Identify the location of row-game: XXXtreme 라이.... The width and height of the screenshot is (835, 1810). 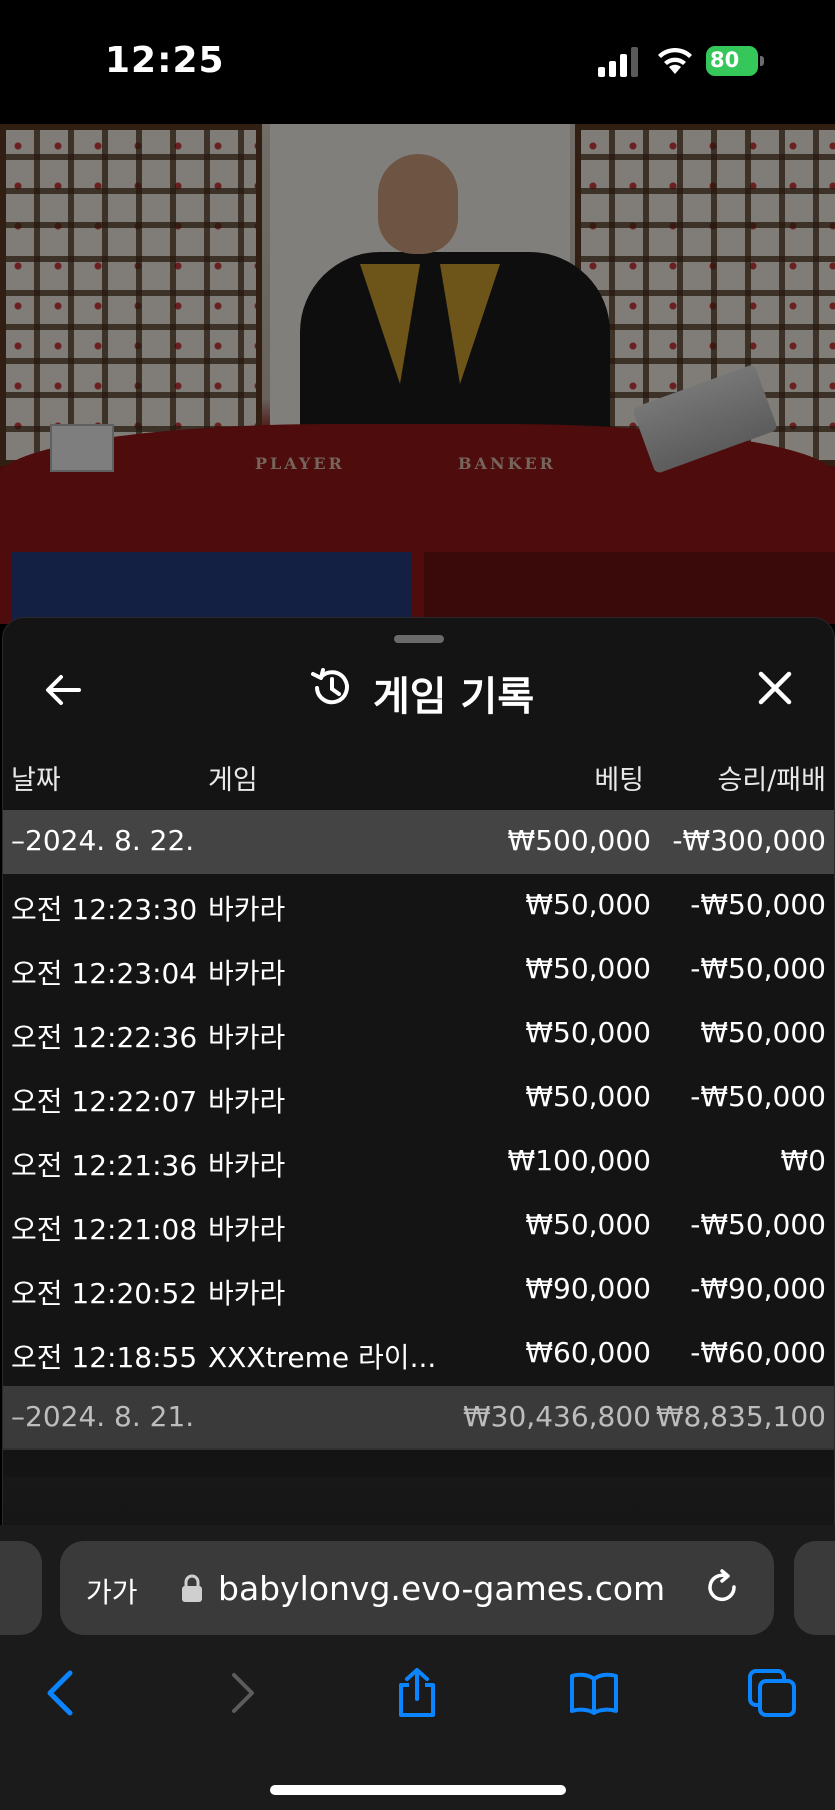
(322, 1357).